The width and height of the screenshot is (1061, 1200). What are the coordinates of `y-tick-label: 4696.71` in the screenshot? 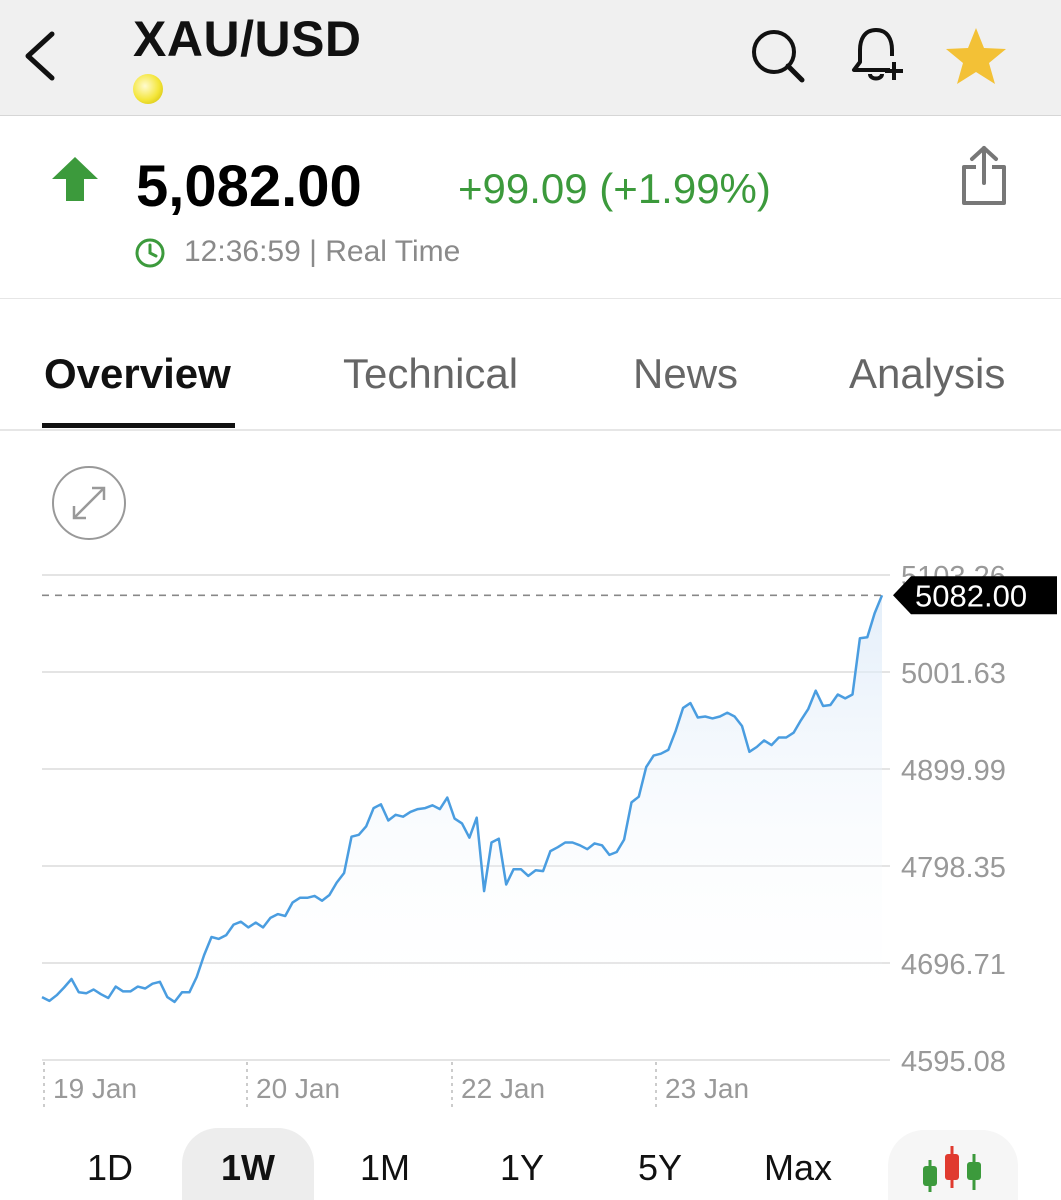 It's located at (953, 965).